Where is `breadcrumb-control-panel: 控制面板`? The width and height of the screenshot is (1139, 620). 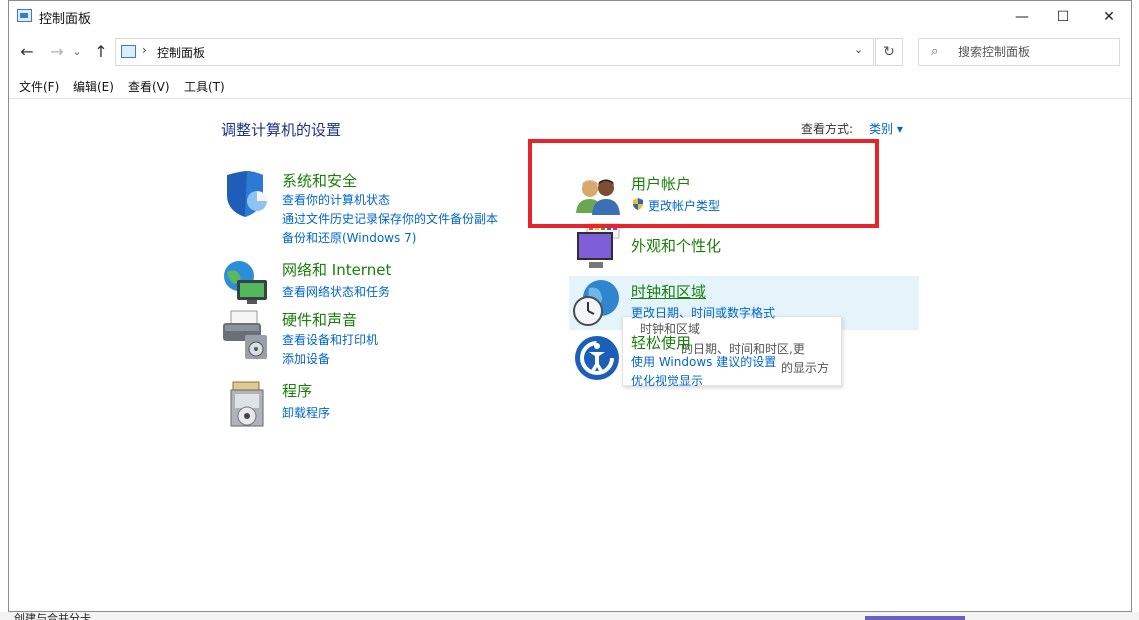
breadcrumb-control-panel: 控制面板 is located at coordinates (181, 52).